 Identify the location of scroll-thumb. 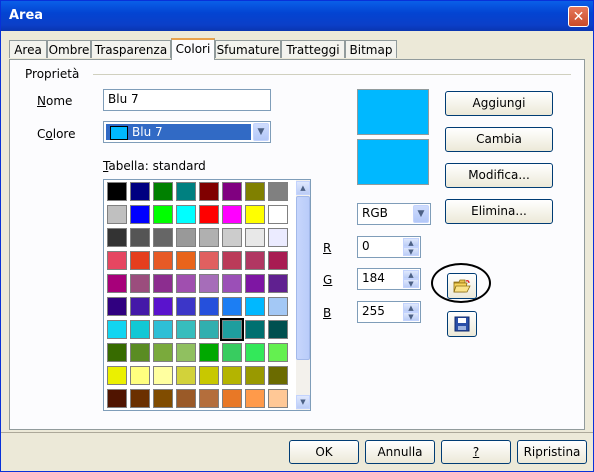
(303, 278).